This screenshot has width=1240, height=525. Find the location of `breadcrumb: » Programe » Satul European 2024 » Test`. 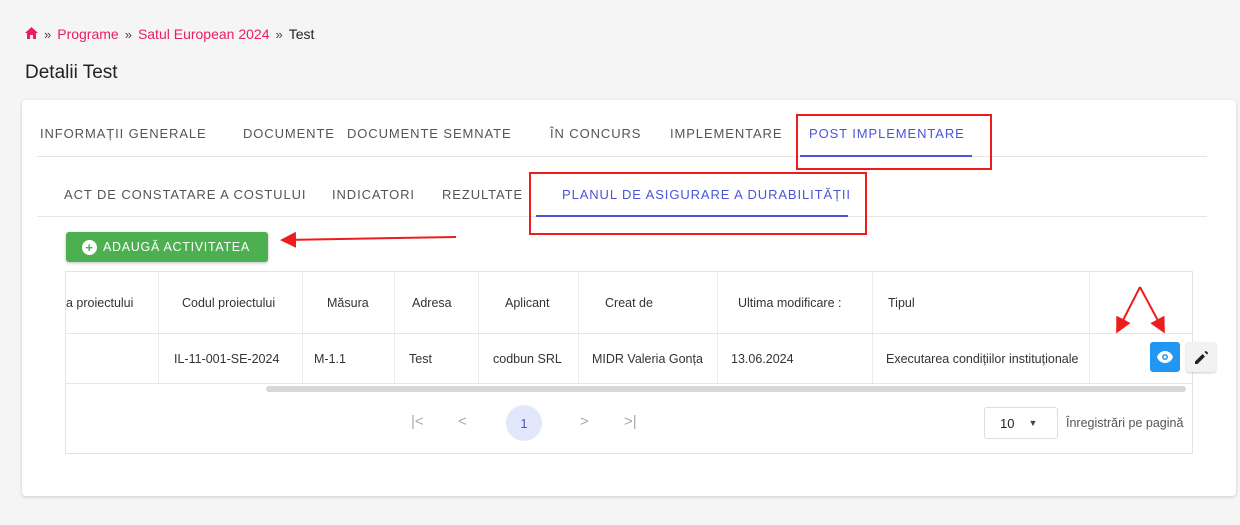

breadcrumb: » Programe » Satul European 2024 » Test is located at coordinates (169, 34).